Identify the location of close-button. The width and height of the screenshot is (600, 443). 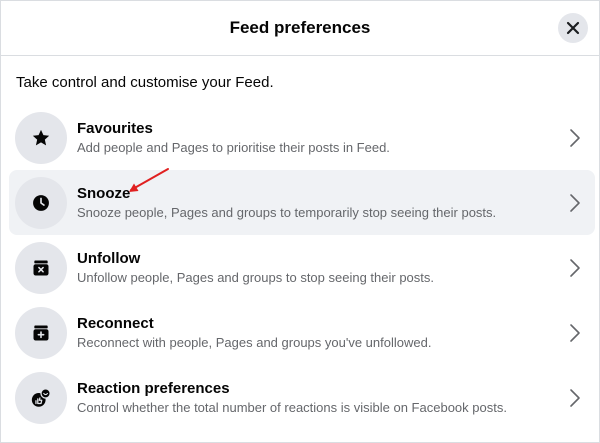
(573, 28).